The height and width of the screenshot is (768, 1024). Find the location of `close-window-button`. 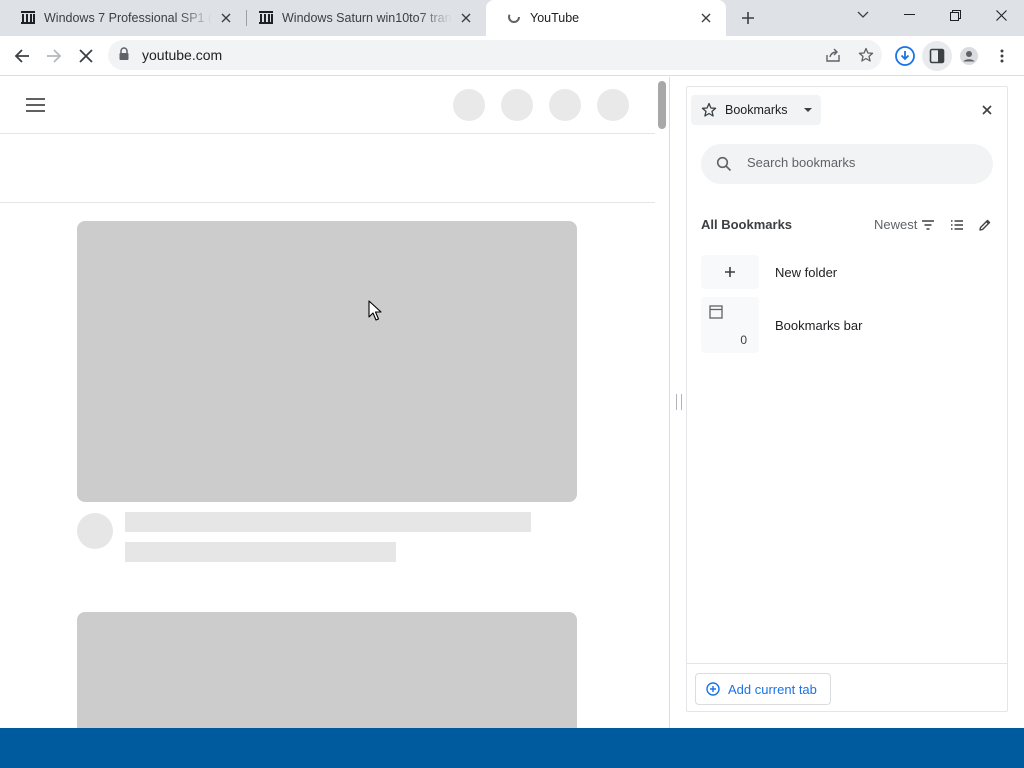

close-window-button is located at coordinates (1001, 15).